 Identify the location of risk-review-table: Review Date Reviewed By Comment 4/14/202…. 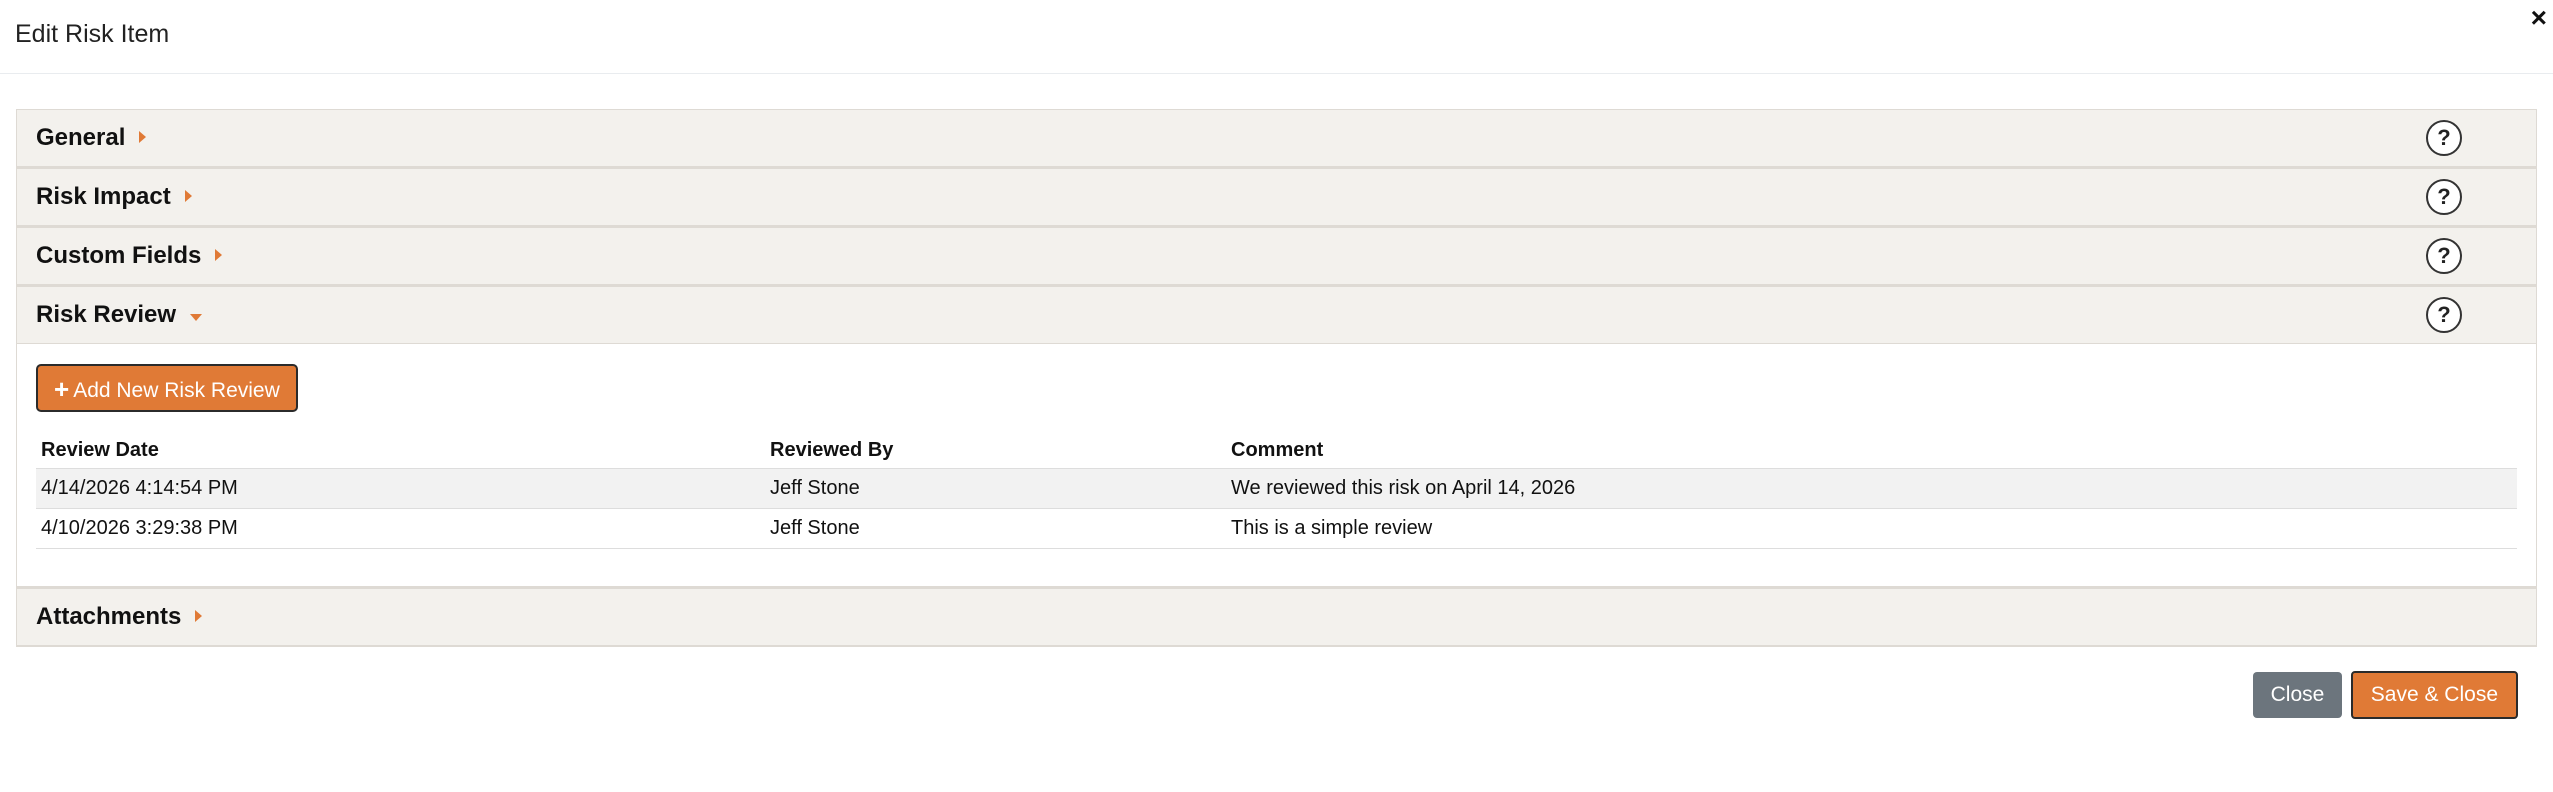
(1276, 491).